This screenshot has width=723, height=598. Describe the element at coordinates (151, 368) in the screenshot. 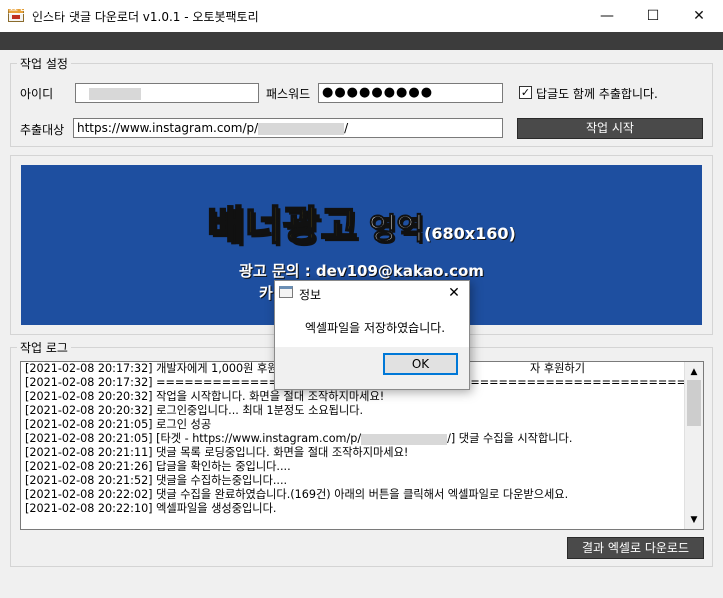

I see `log-line: [2021-02-08 20:17:32] 개발자에게 1,000원 후원` at that location.